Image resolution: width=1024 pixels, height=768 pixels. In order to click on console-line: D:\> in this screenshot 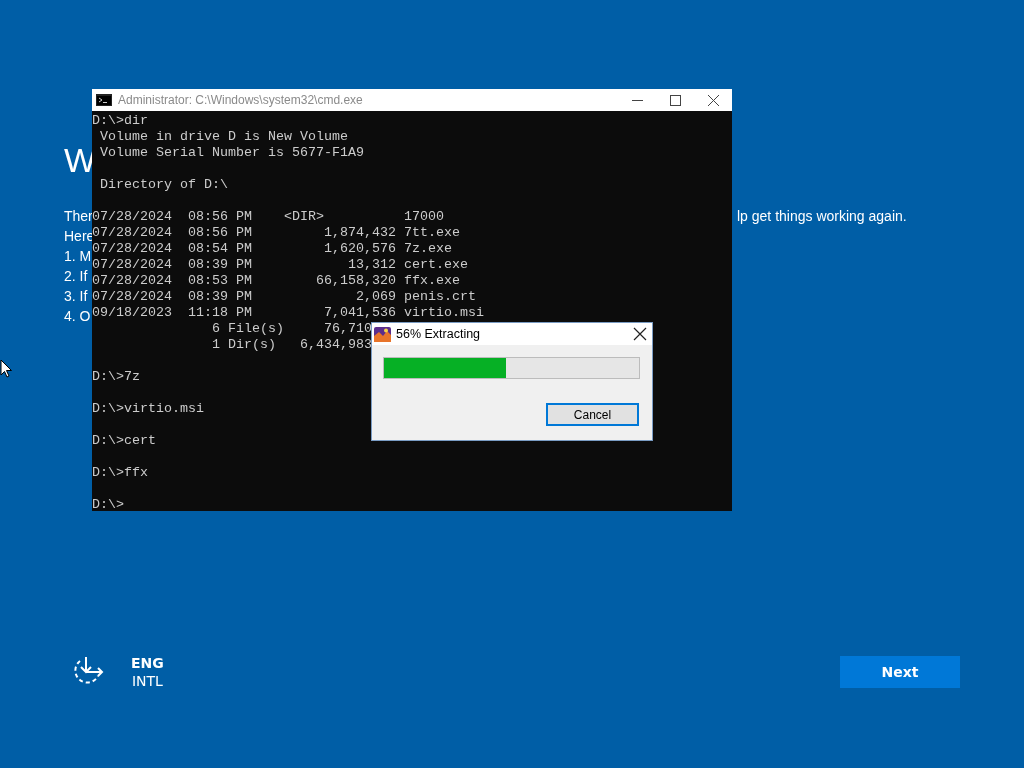, I will do `click(108, 505)`.